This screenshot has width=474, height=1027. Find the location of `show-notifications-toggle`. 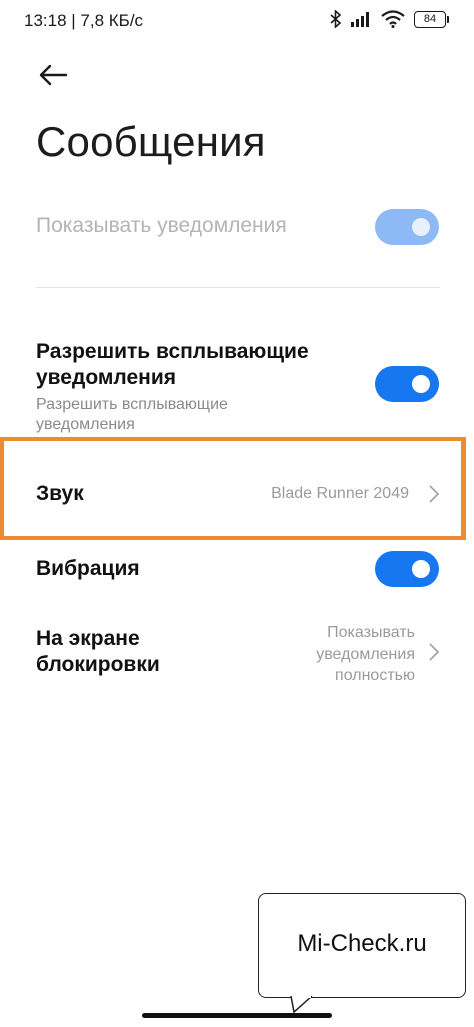

show-notifications-toggle is located at coordinates (407, 227).